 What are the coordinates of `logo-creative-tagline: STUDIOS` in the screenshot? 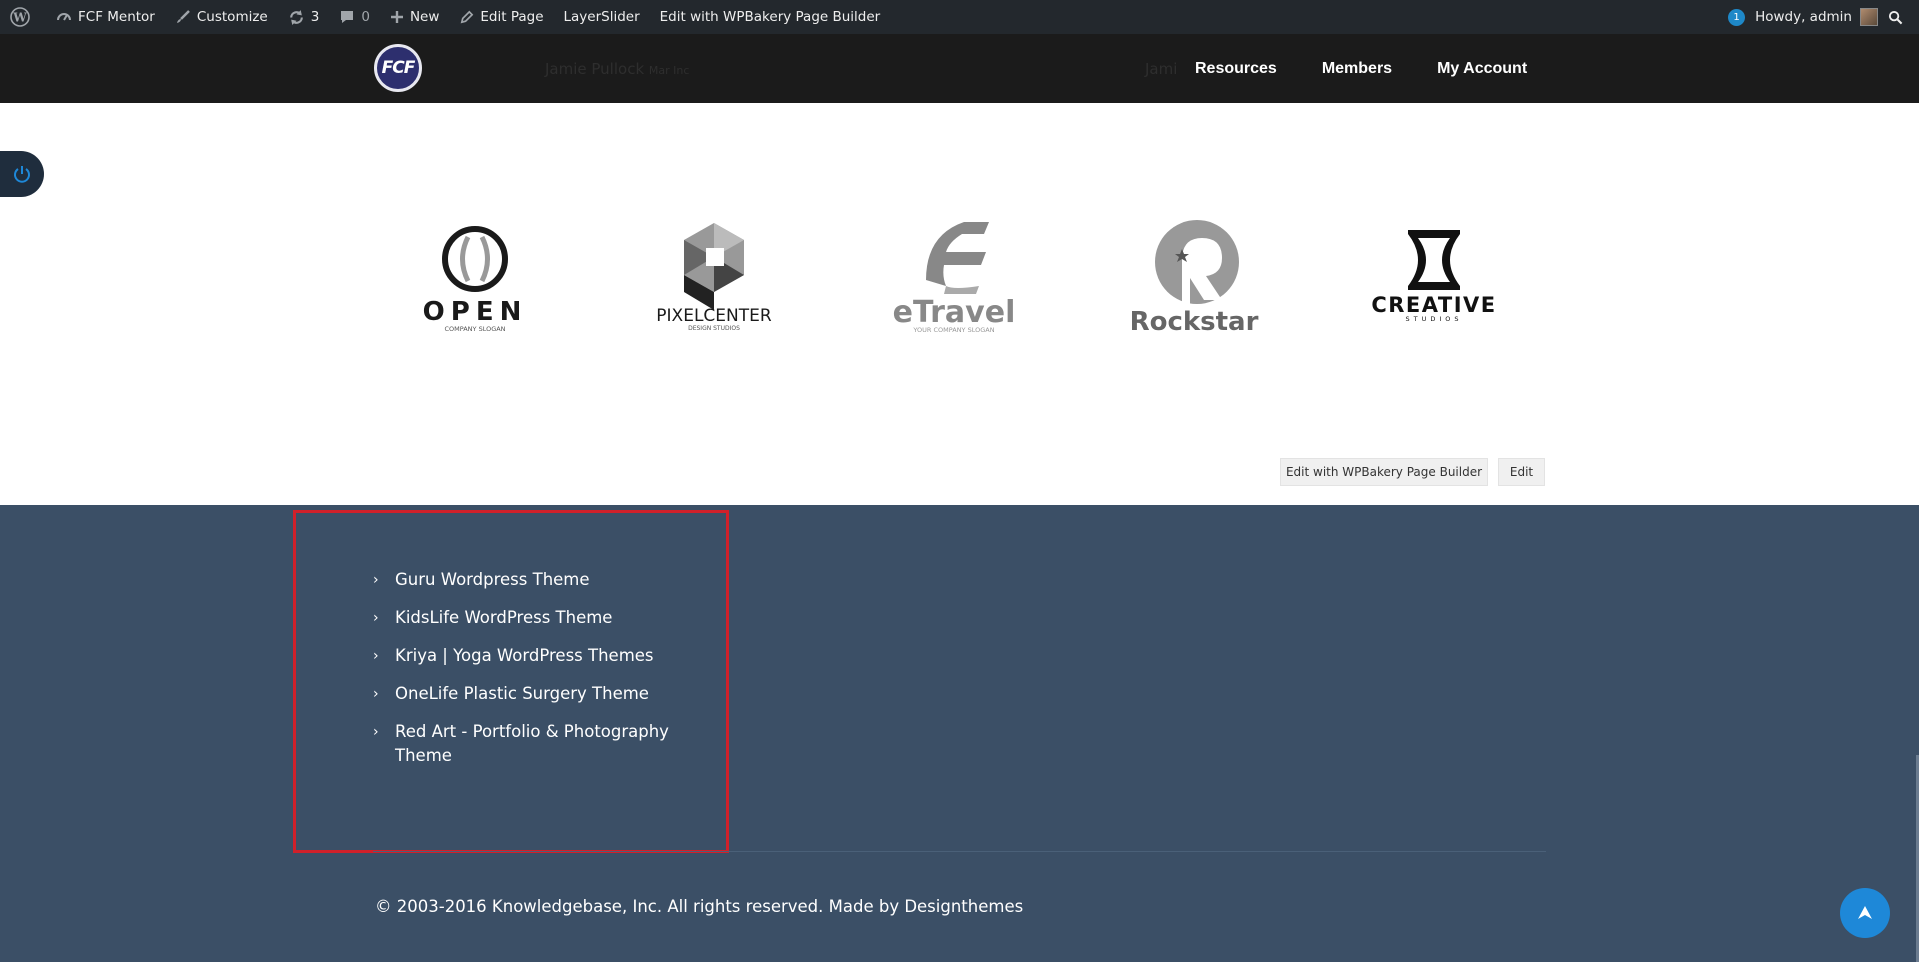 It's located at (1433, 319).